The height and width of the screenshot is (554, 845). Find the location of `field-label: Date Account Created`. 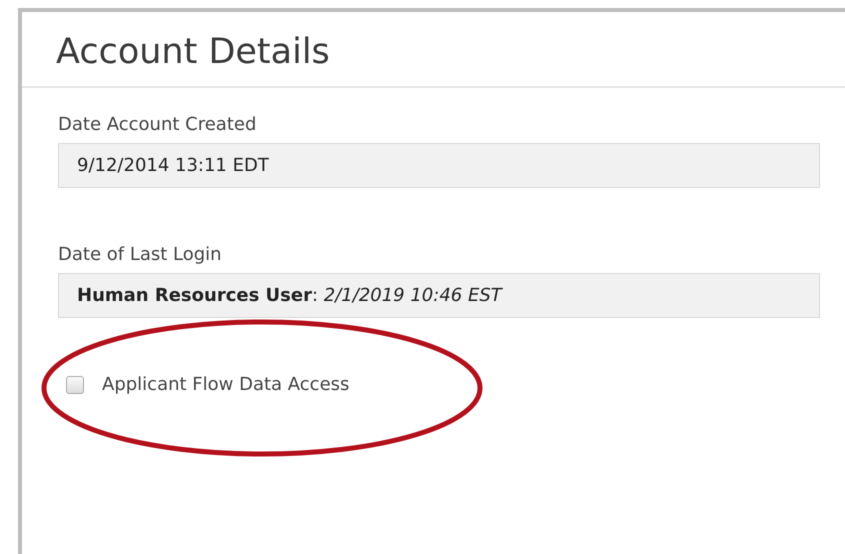

field-label: Date Account Created is located at coordinates (158, 124).